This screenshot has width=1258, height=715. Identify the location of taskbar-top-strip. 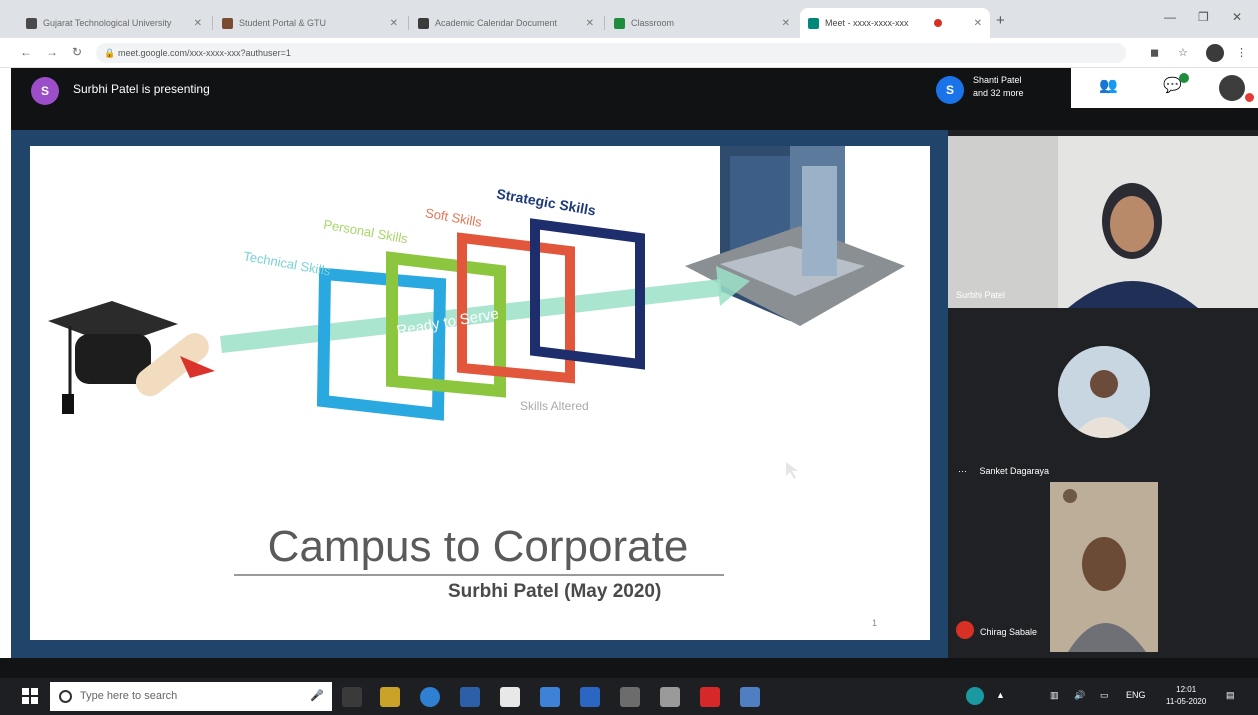
(629, 668).